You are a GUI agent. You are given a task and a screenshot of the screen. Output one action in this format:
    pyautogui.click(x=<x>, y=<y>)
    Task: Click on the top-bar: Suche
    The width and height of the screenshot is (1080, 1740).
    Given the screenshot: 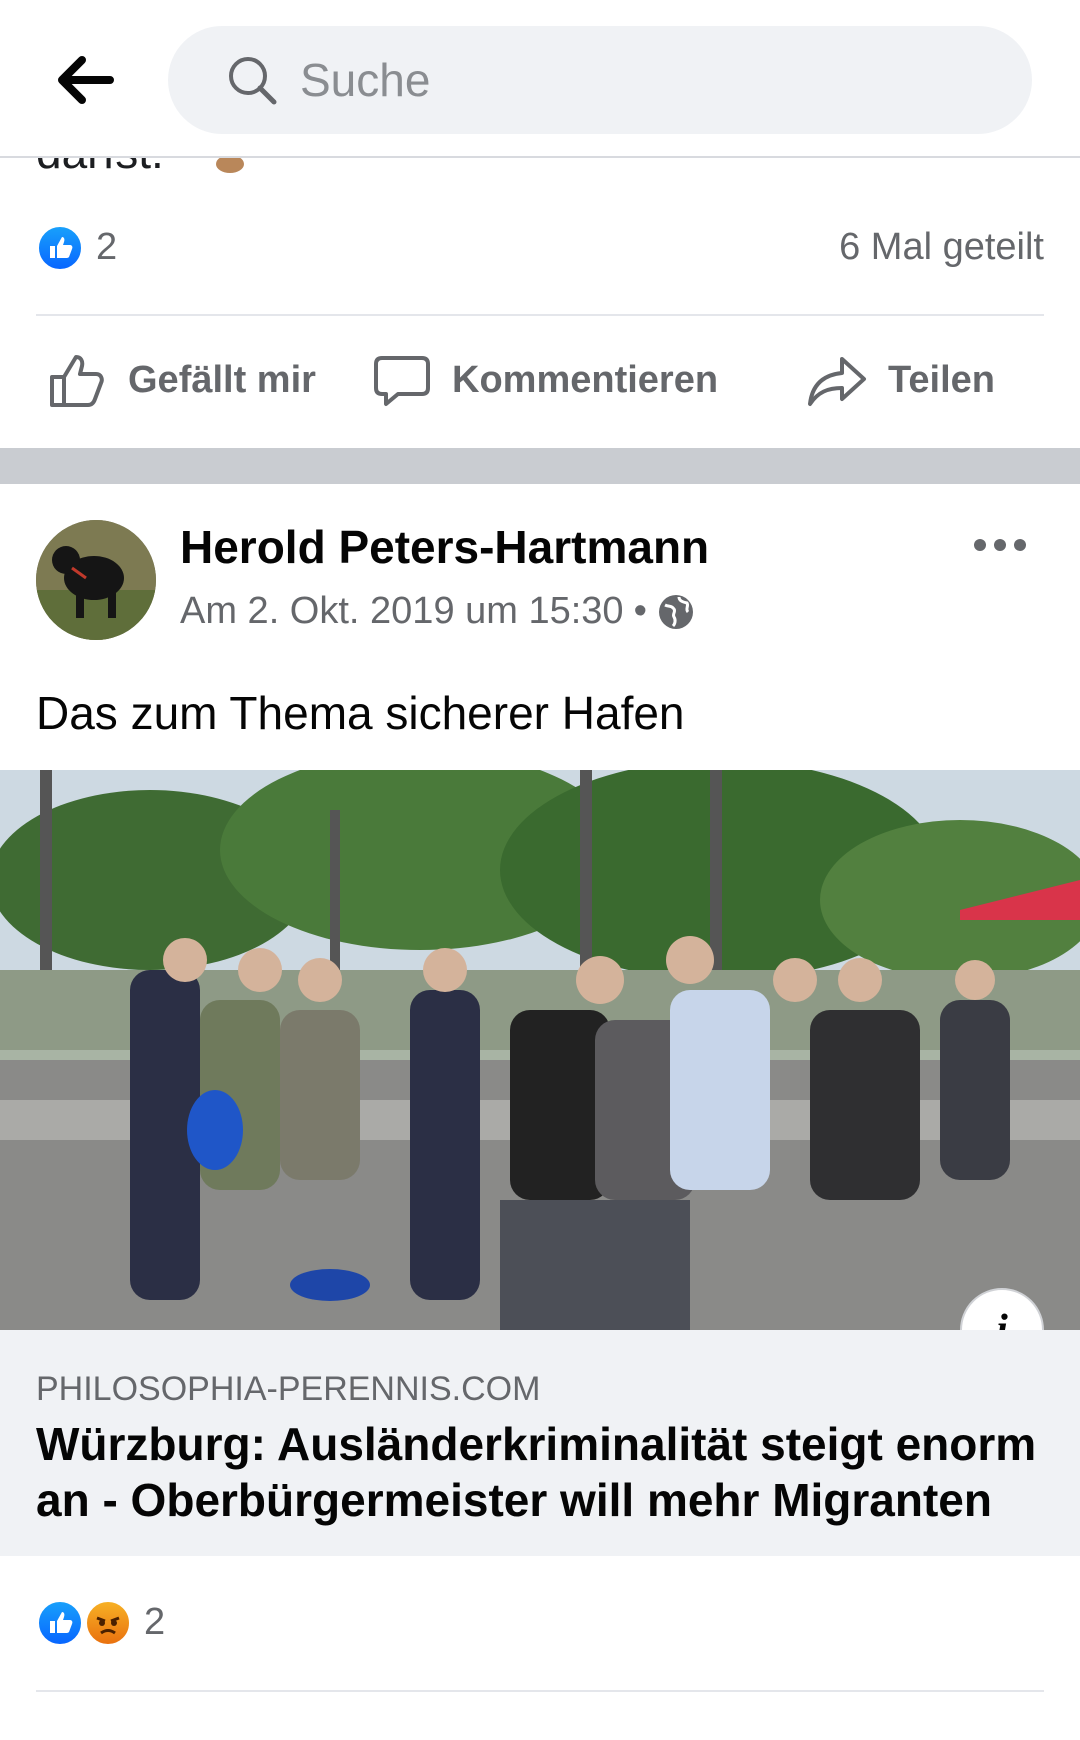 What is the action you would take?
    pyautogui.click(x=540, y=79)
    